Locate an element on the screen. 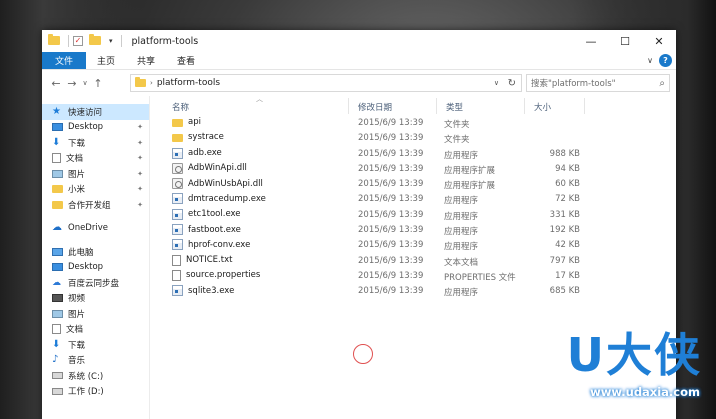  search-box: 搜索"platform-tools" ⌕ is located at coordinates (598, 83).